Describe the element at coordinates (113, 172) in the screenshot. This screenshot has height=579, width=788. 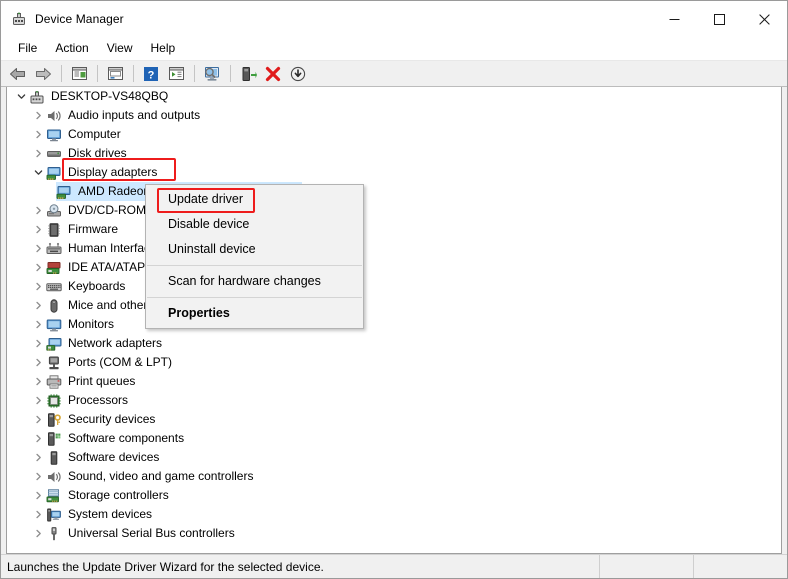
I see `tree-row-label: Display adapters` at that location.